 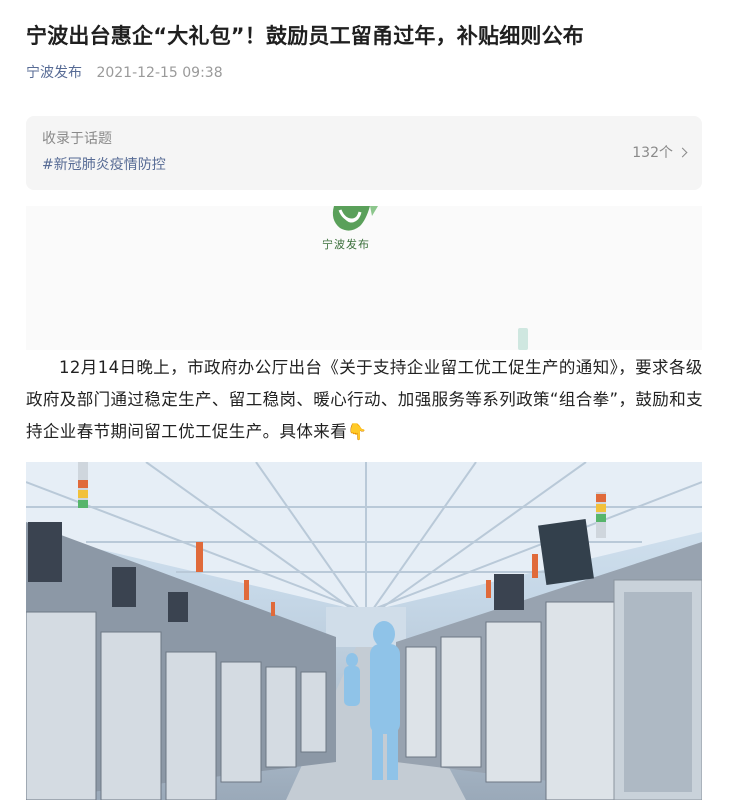 What do you see at coordinates (523, 339) in the screenshot?
I see `image-decoration` at bounding box center [523, 339].